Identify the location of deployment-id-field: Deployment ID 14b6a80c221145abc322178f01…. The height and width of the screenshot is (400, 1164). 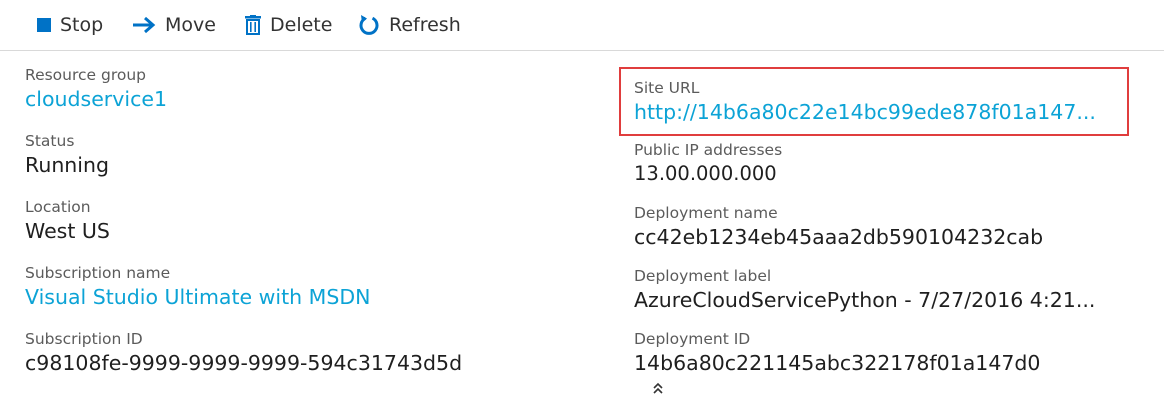
(837, 353).